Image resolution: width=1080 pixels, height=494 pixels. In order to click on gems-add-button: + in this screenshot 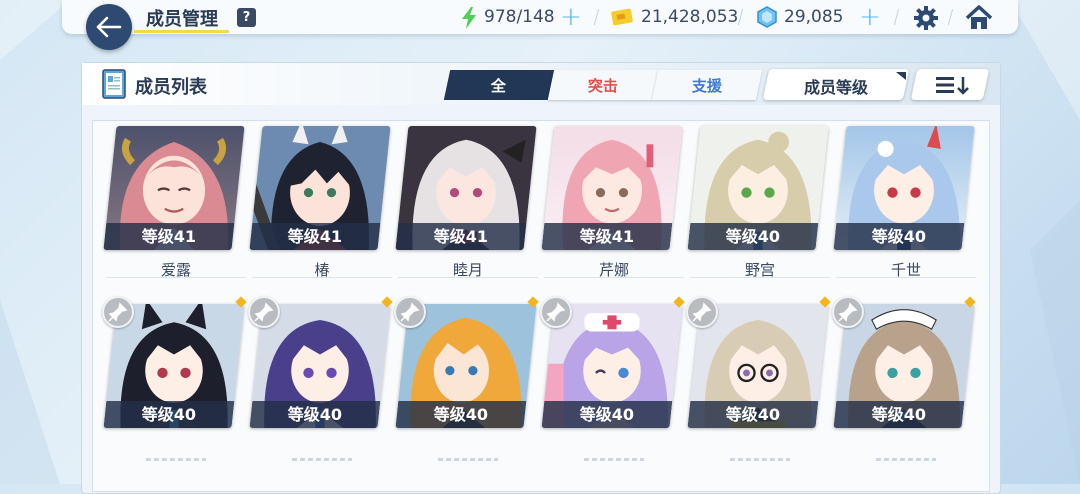, I will do `click(870, 17)`.